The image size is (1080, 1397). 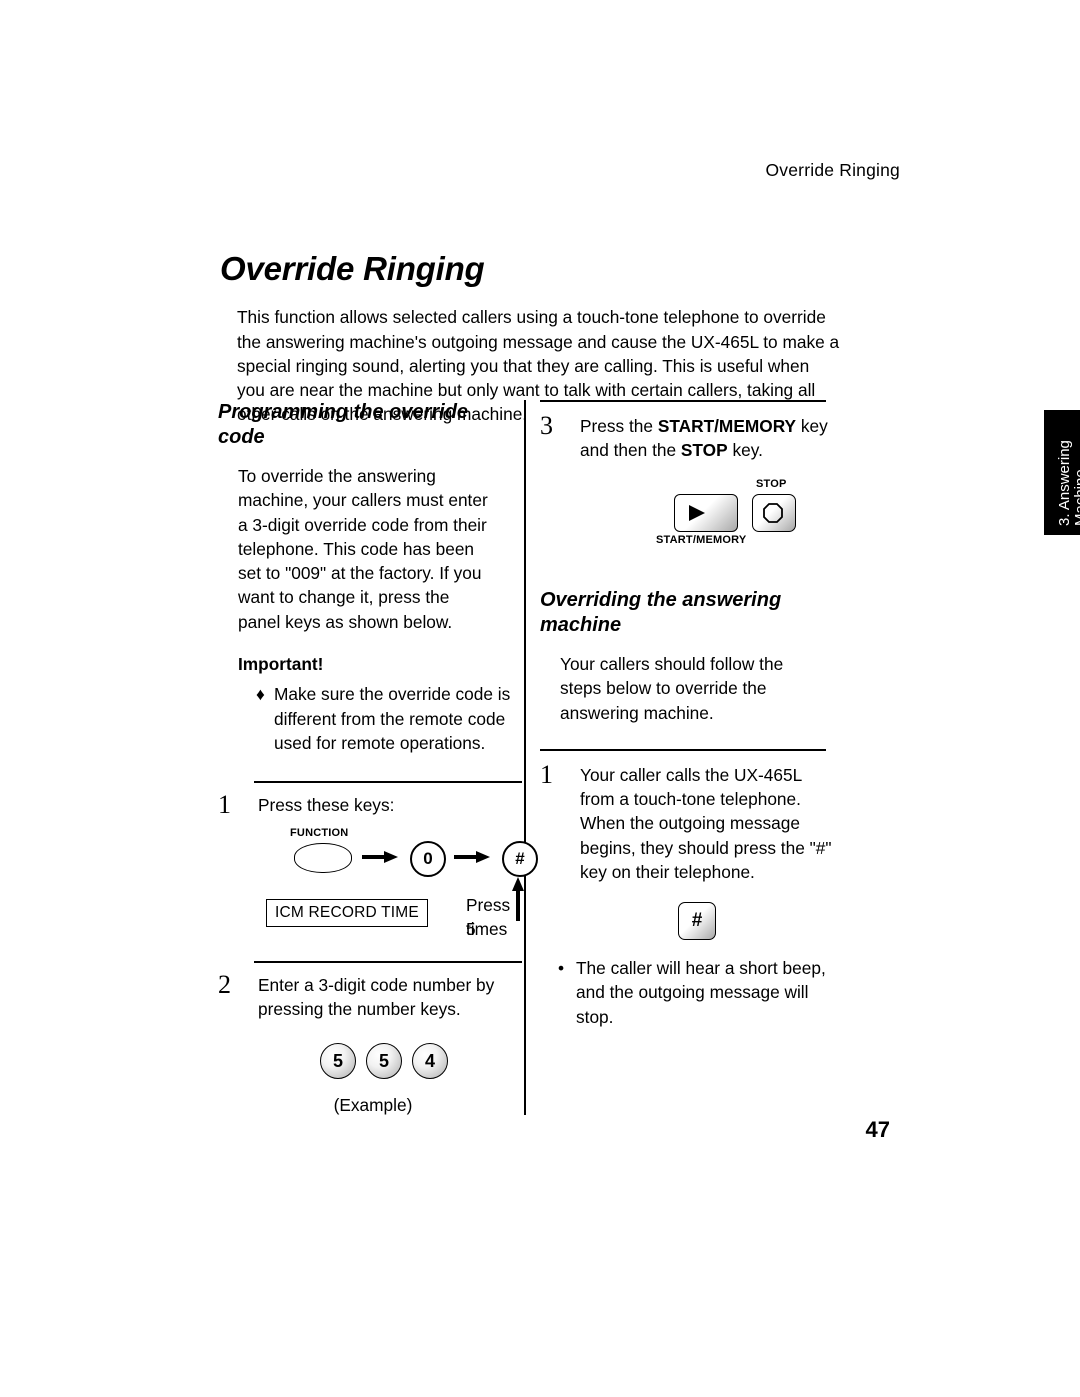 What do you see at coordinates (281, 664) in the screenshot?
I see `important-label: Important!` at bounding box center [281, 664].